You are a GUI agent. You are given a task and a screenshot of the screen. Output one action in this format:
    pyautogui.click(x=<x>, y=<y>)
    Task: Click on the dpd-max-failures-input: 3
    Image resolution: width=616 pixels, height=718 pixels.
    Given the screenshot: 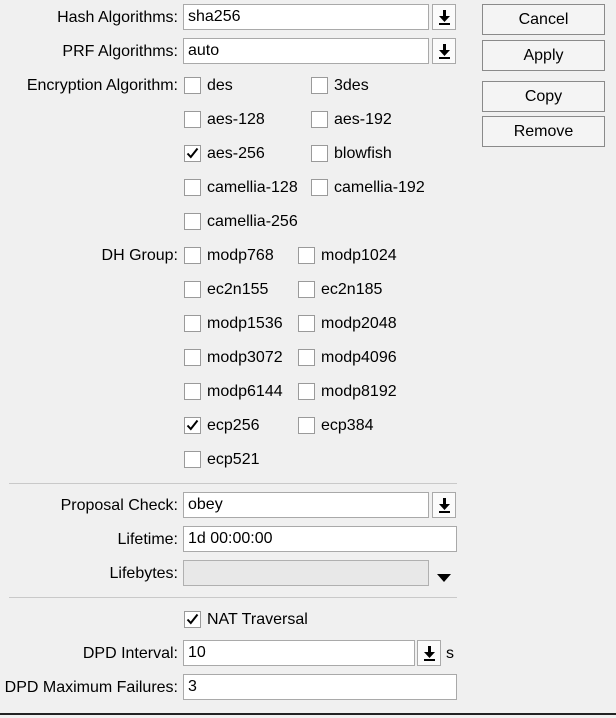 What is the action you would take?
    pyautogui.click(x=320, y=687)
    